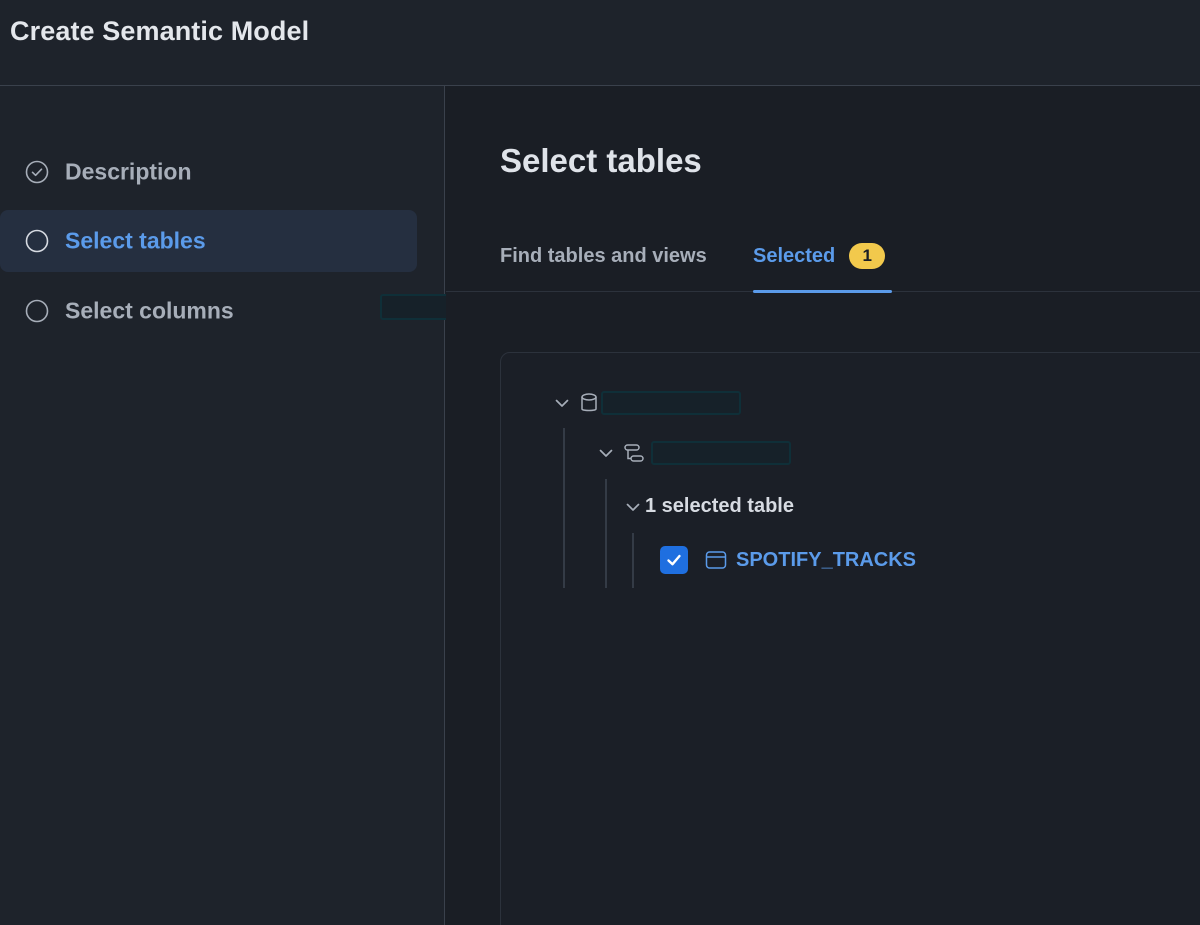 Image resolution: width=1200 pixels, height=925 pixels. I want to click on step-description: Description, so click(208, 172).